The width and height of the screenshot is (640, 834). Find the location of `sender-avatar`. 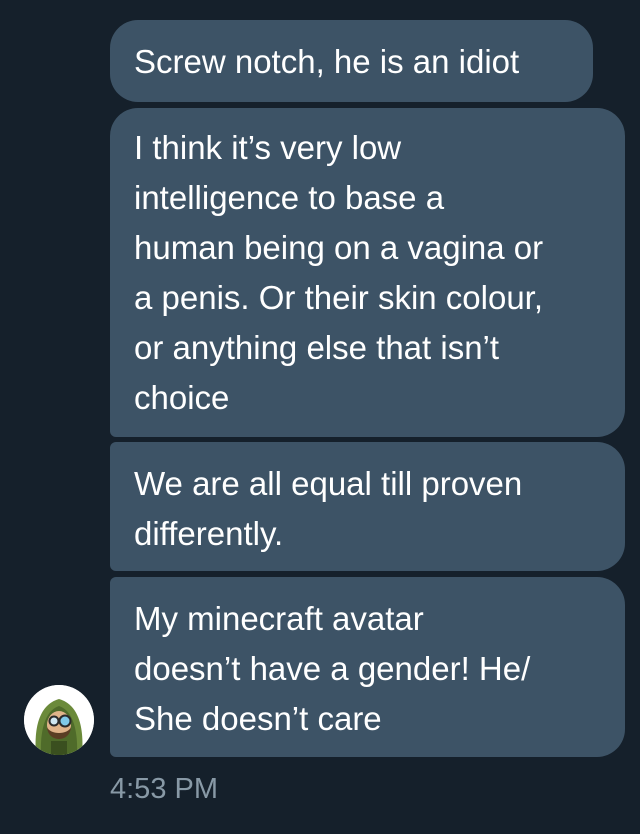

sender-avatar is located at coordinates (59, 720).